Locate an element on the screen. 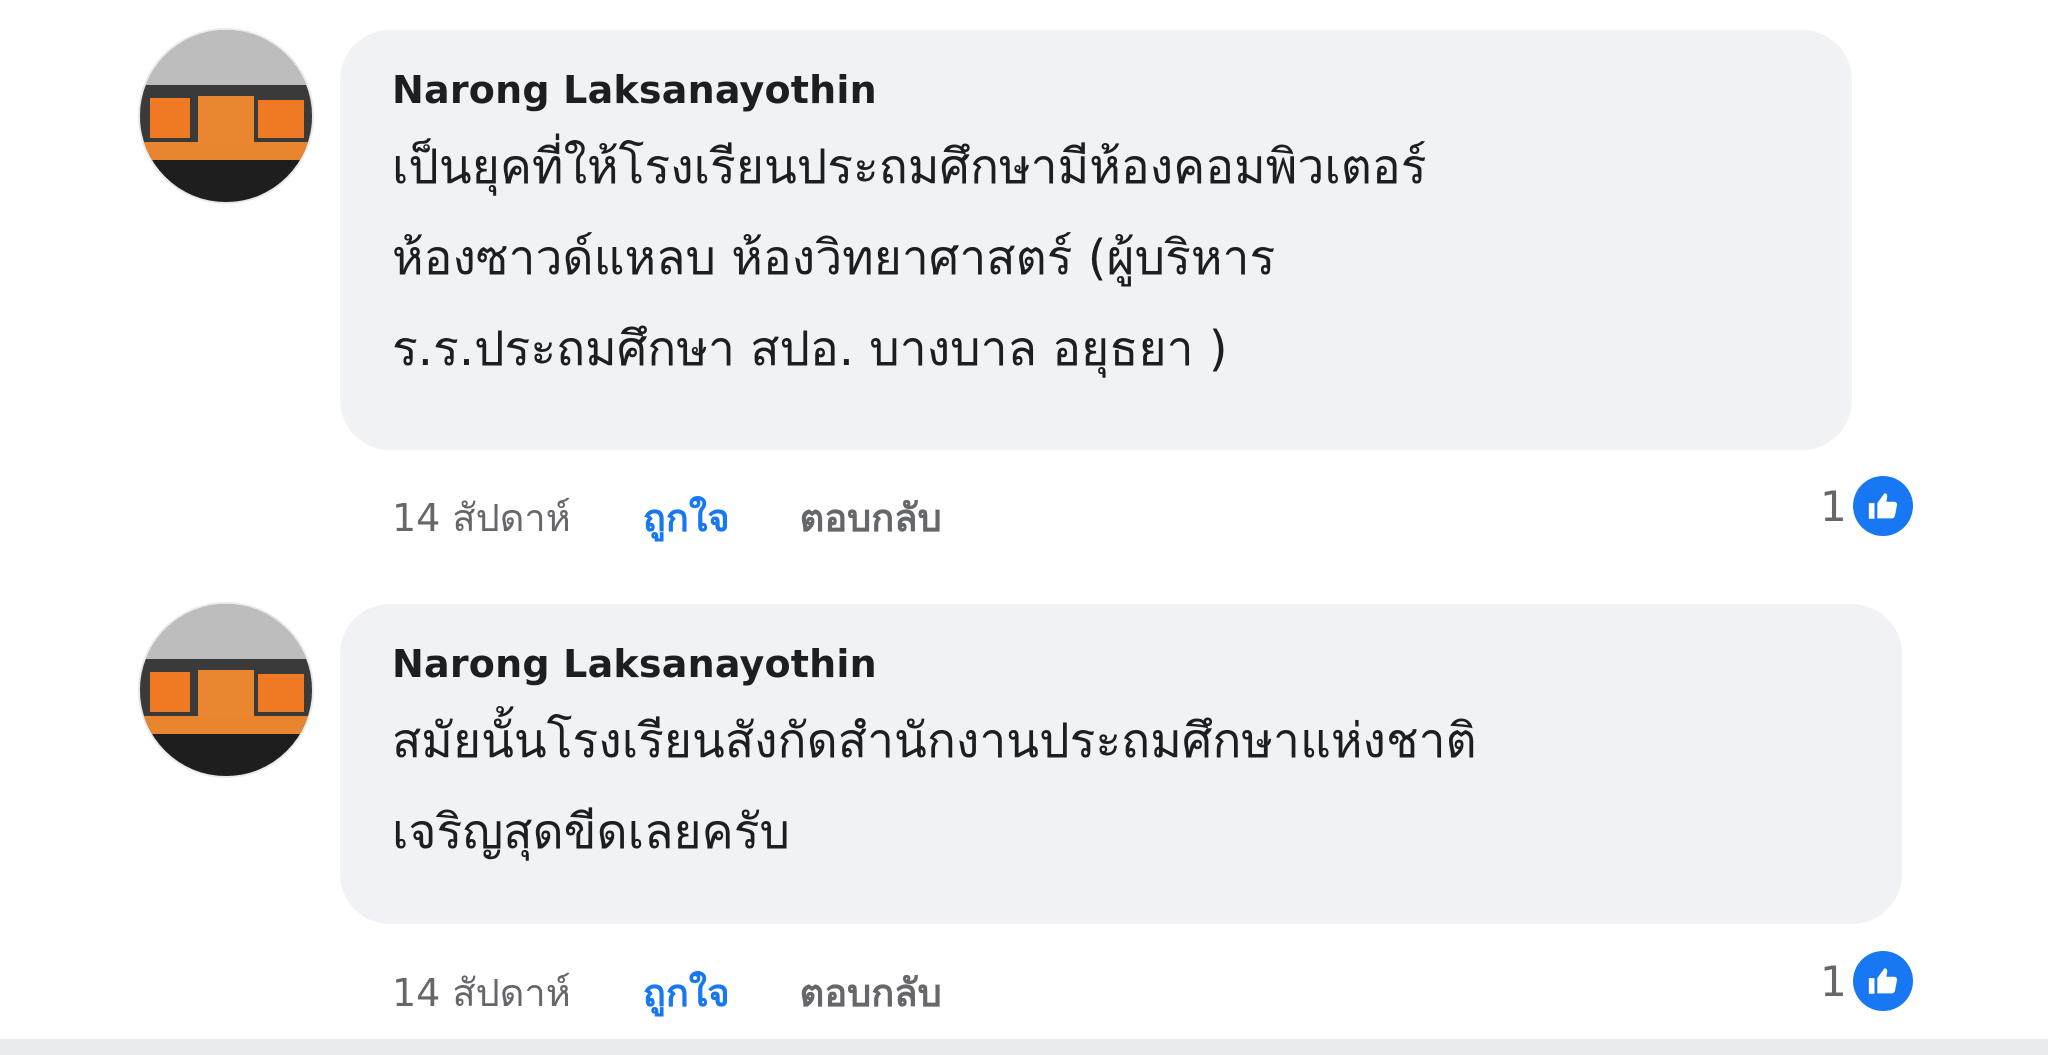 The image size is (2048, 1055). divider is located at coordinates (1024, 1047).